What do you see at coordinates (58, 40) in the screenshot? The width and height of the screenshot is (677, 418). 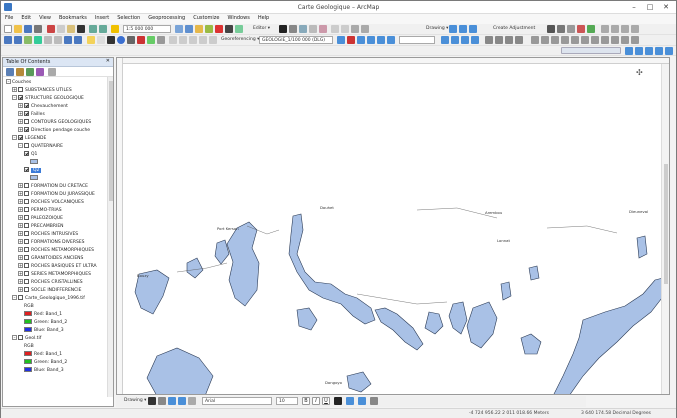 I see `fixed-zoom-out-icon` at bounding box center [58, 40].